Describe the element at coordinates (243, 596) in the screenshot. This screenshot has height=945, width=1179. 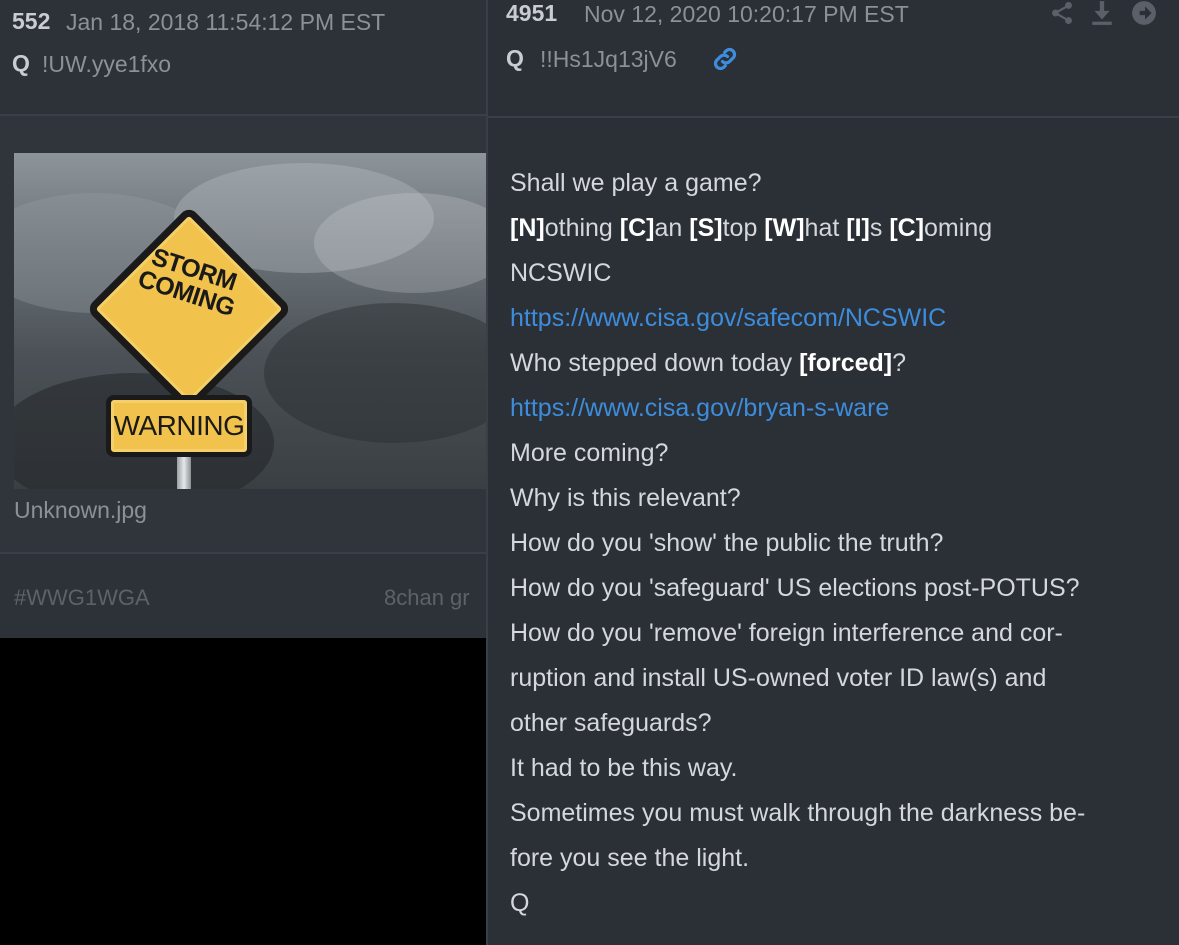
I see `left-post-footer: #WWG1WGA 8chan gr` at that location.